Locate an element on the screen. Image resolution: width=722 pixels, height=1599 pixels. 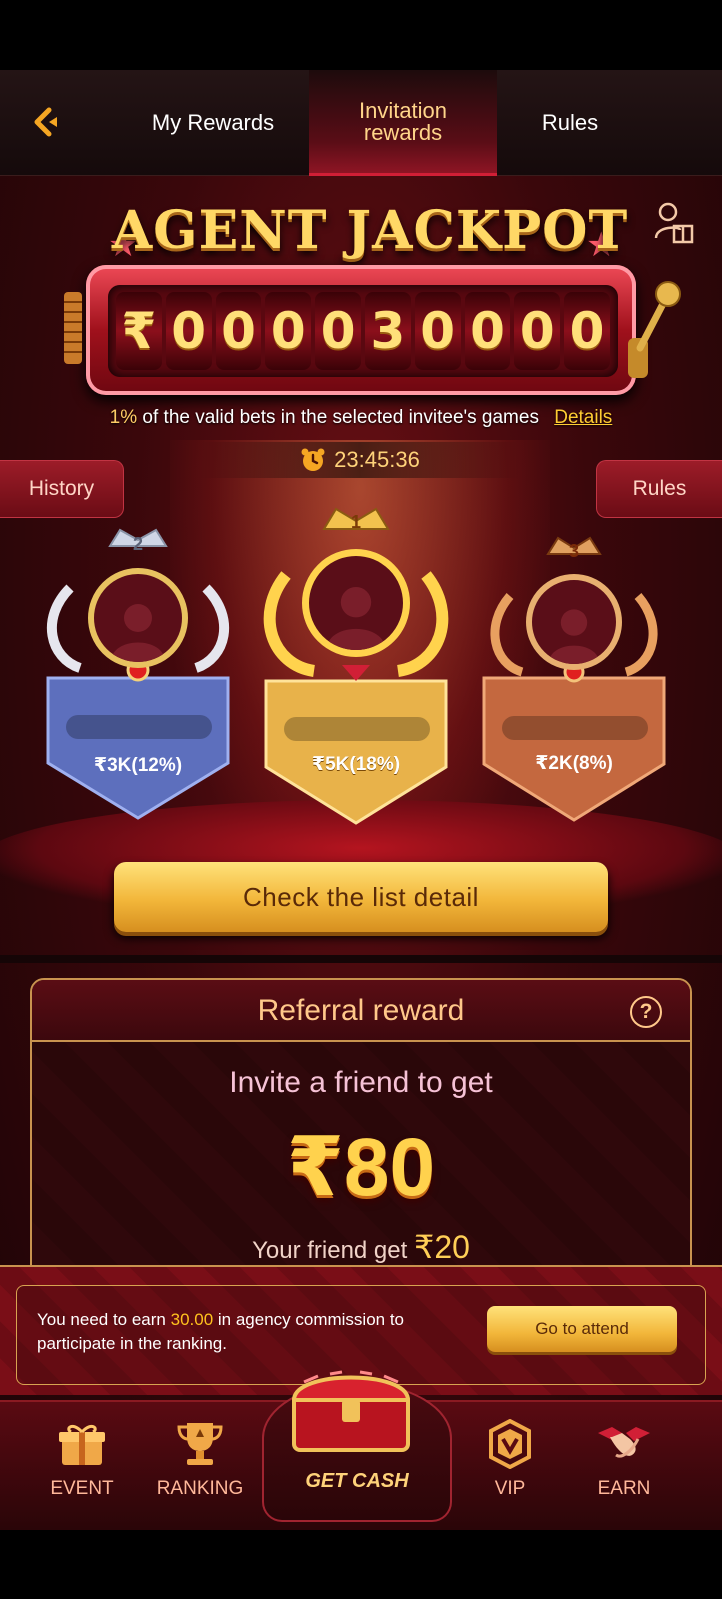
back-arrow-icon is located at coordinates (45, 122).